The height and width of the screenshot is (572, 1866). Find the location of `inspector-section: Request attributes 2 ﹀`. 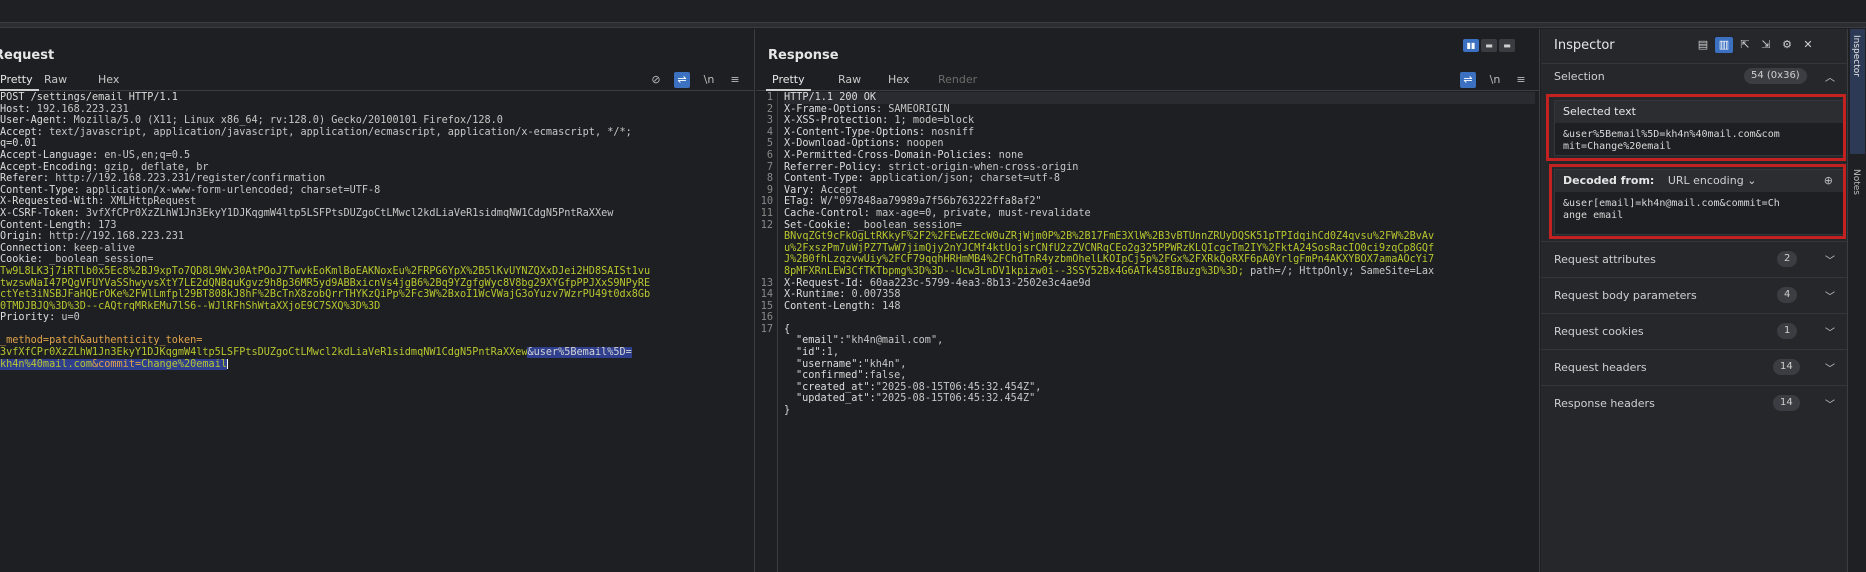

inspector-section: Request attributes 2 ﹀ is located at coordinates (1694, 259).